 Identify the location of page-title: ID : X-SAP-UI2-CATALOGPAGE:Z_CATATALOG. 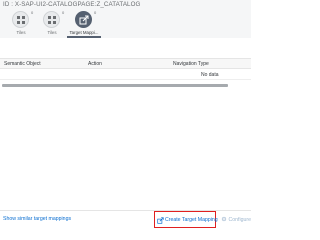
(72, 4).